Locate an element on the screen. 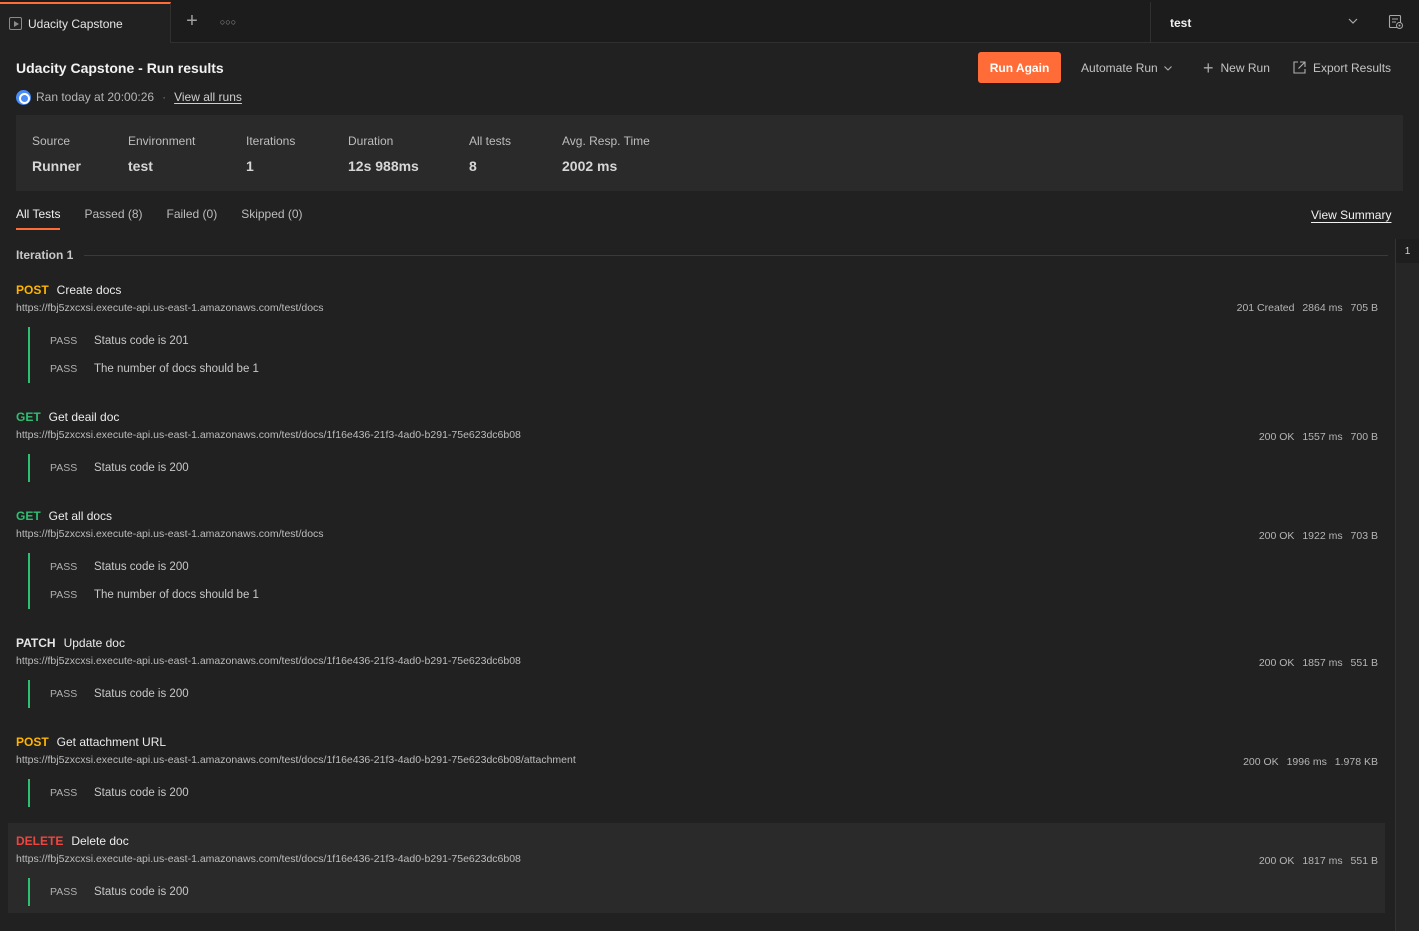 This screenshot has height=931, width=1419. request-name: Create docs is located at coordinates (89, 290).